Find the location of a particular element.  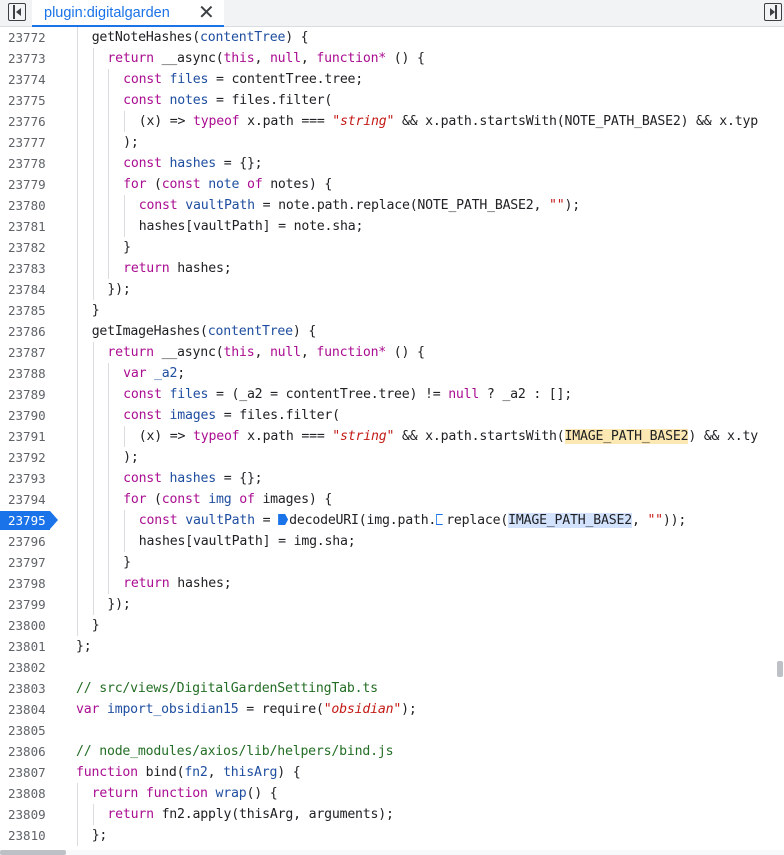

line-number: 23780 is located at coordinates (28, 205).